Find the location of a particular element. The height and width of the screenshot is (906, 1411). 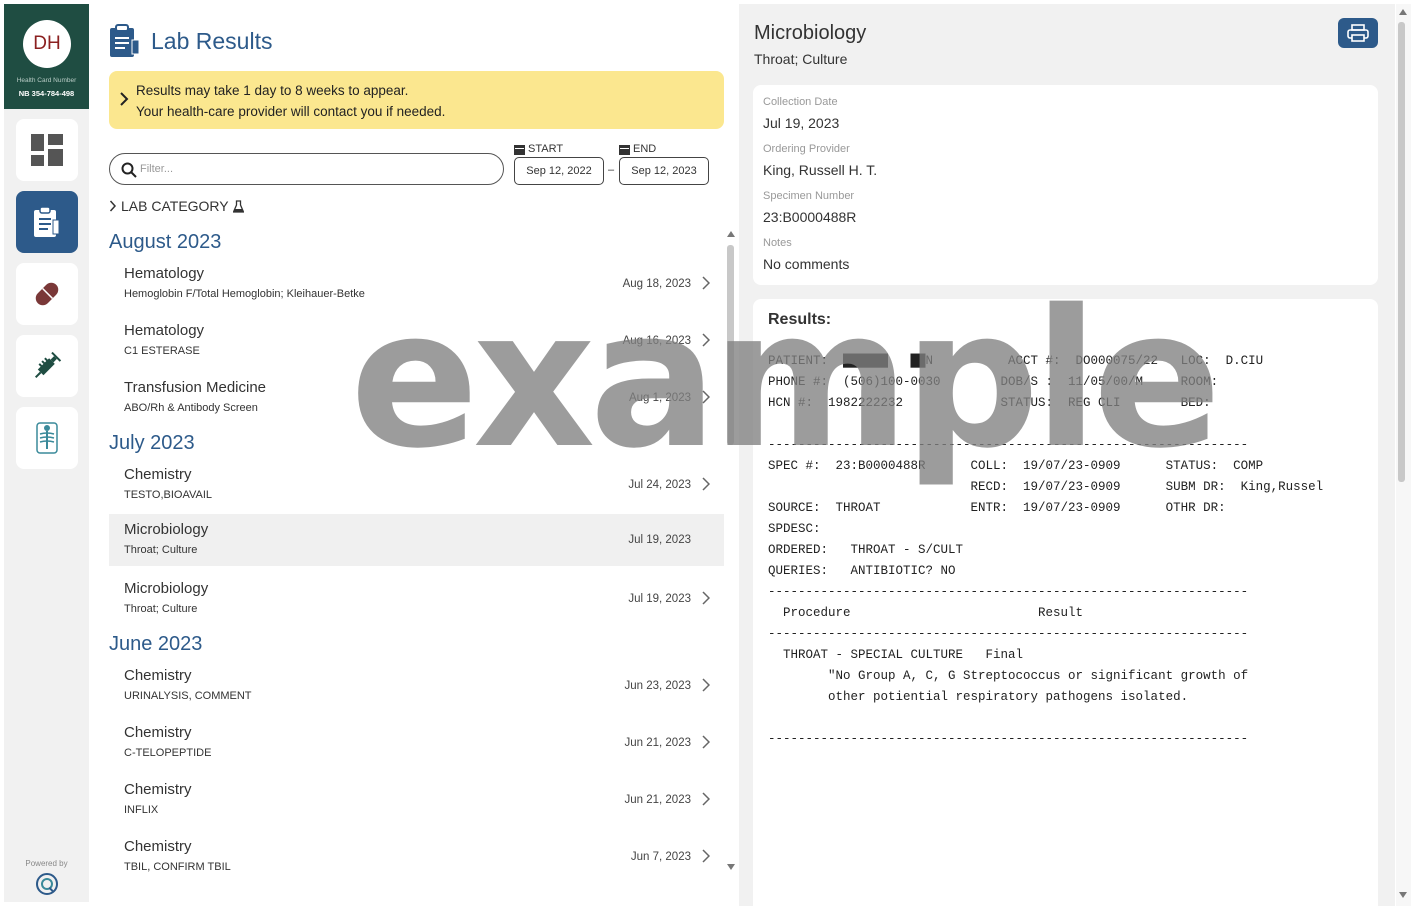

profile-card: DH Health Card Number NB 354-784-498 is located at coordinates (46, 56).